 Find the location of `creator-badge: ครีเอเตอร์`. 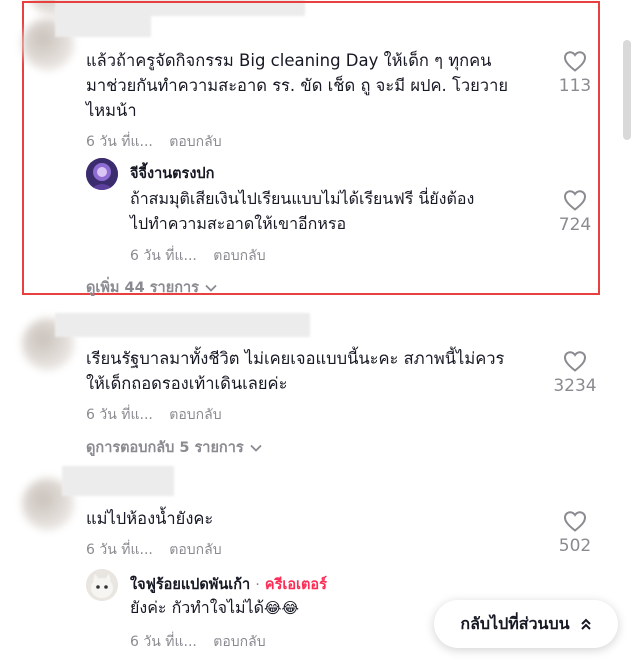

creator-badge: ครีเอเตอร์ is located at coordinates (295, 585).